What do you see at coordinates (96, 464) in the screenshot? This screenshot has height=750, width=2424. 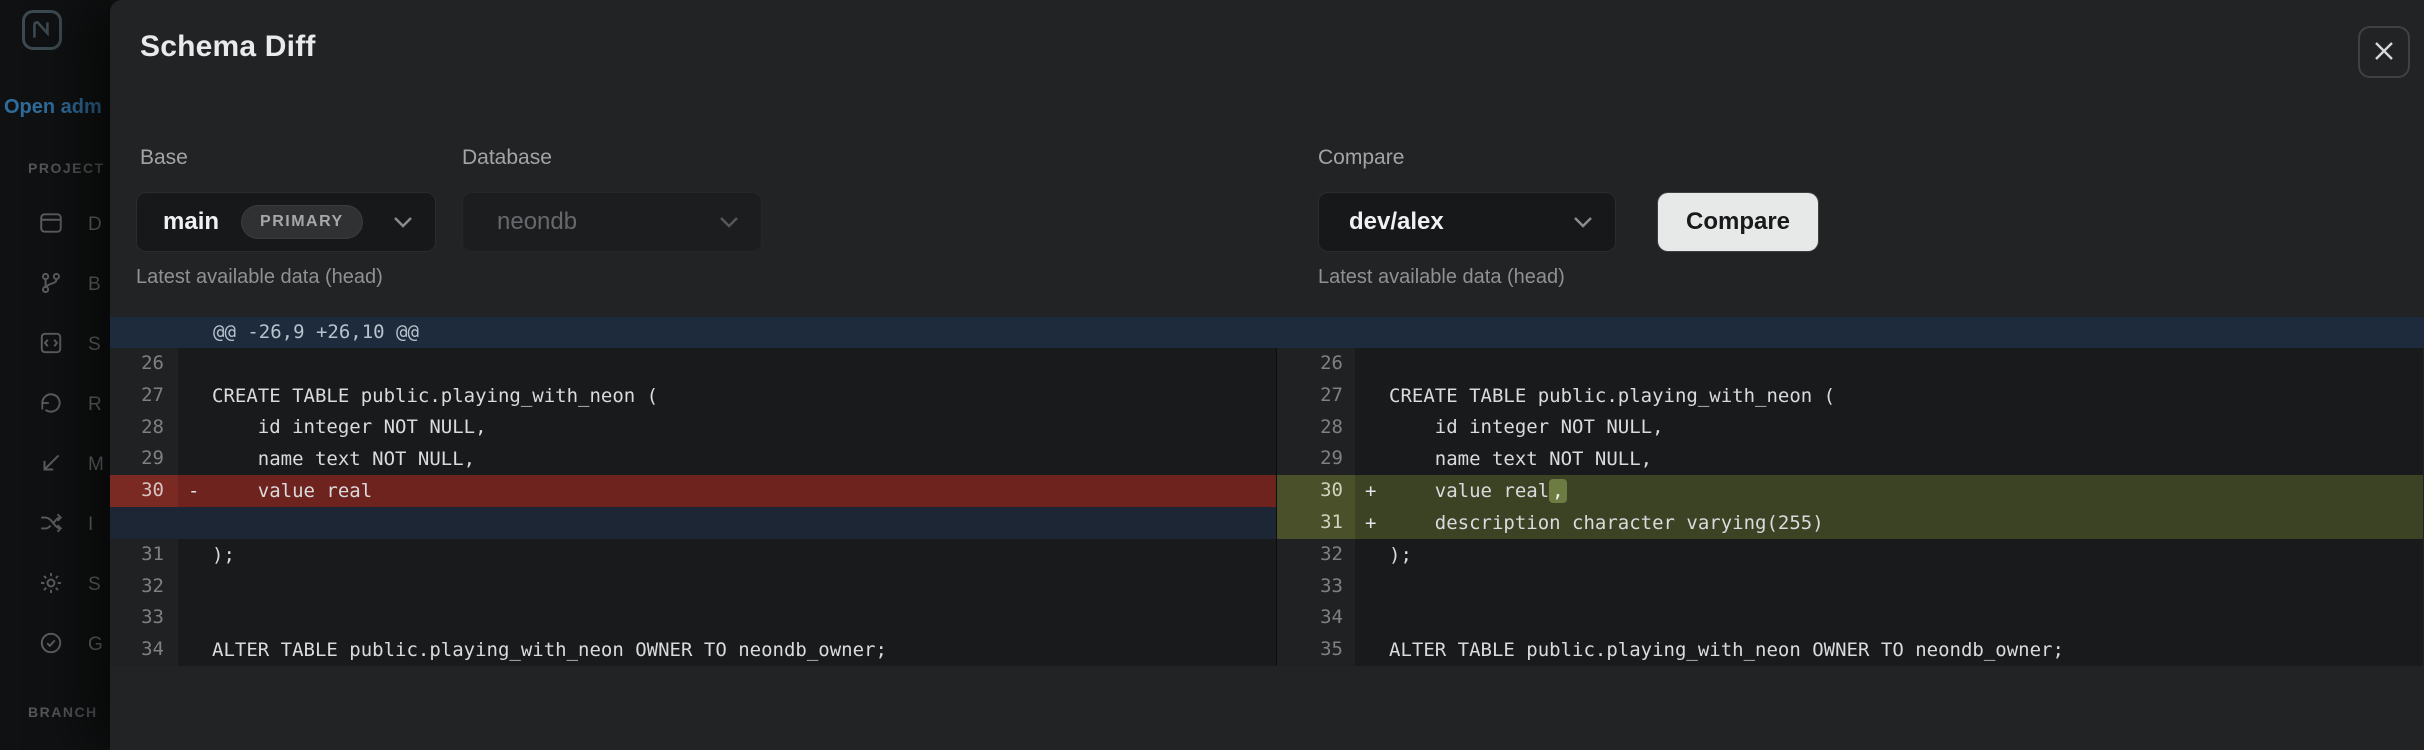 I see `sidebar-item-label: M` at bounding box center [96, 464].